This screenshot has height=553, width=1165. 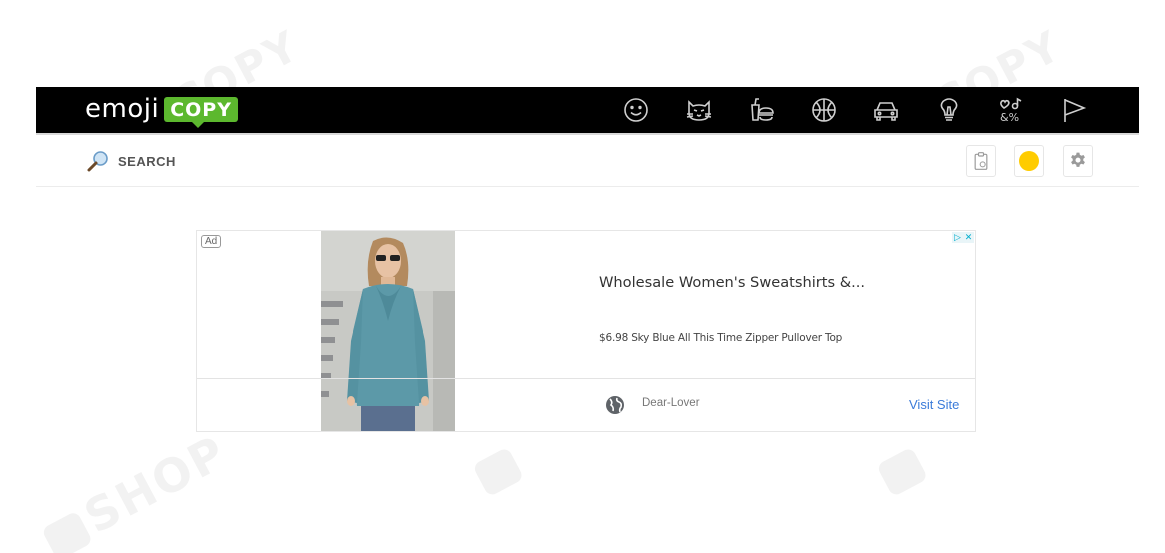 I want to click on magnifying-glass-icon, so click(x=97, y=161).